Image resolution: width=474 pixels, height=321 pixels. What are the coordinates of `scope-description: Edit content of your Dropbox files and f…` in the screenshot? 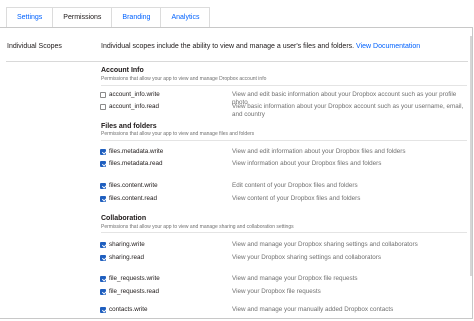 It's located at (295, 185).